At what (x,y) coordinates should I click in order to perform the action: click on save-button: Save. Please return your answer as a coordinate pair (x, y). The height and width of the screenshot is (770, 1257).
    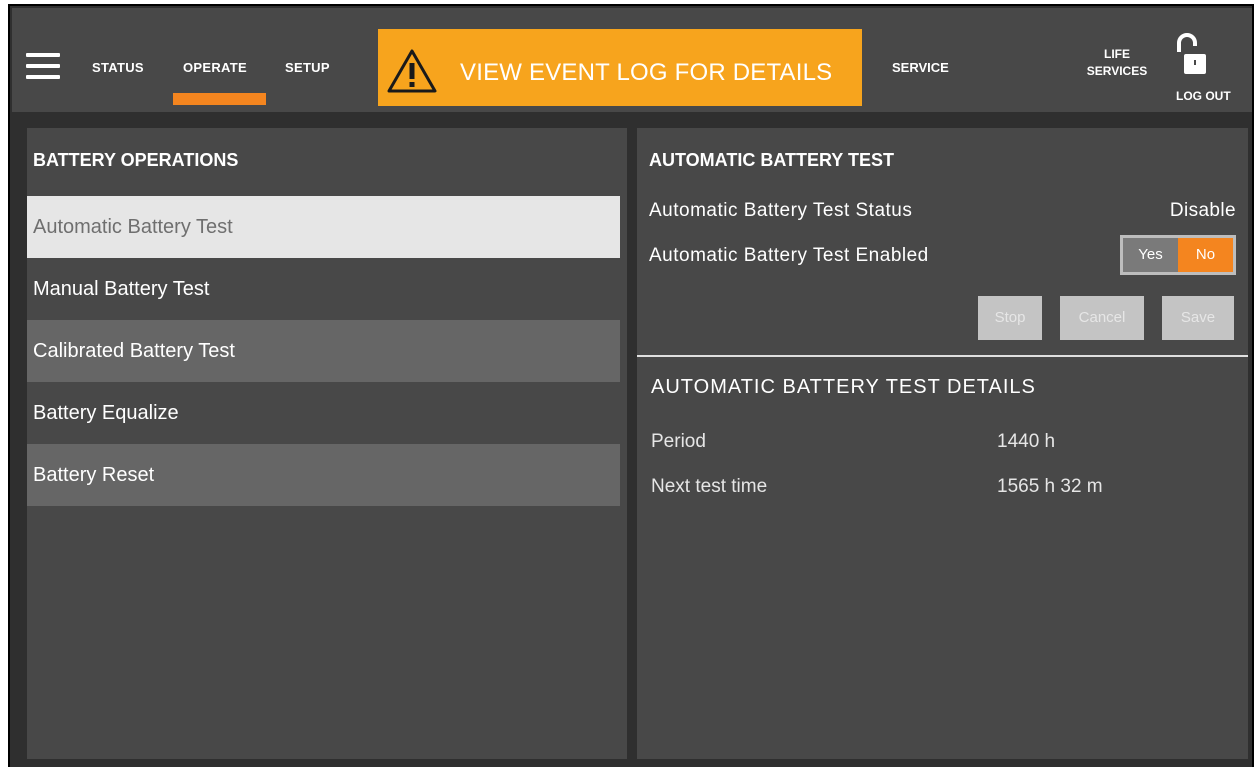
    Looking at the image, I should click on (1198, 318).